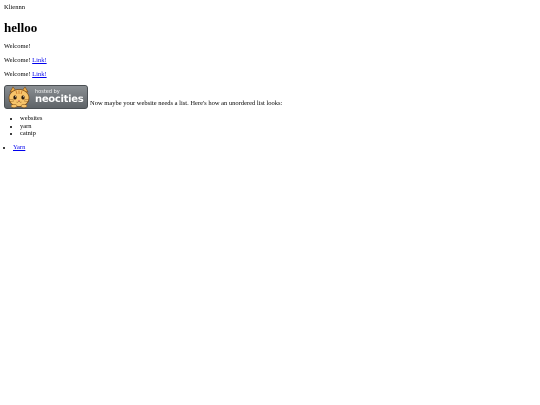  I want to click on welcome-text-1: Welcome!, so click(270, 47).